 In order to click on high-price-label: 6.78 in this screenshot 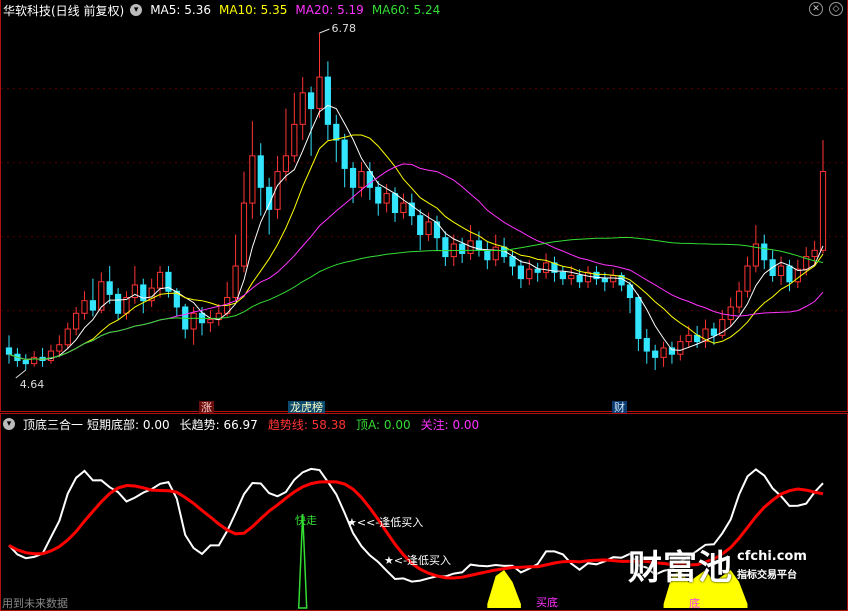, I will do `click(343, 28)`.